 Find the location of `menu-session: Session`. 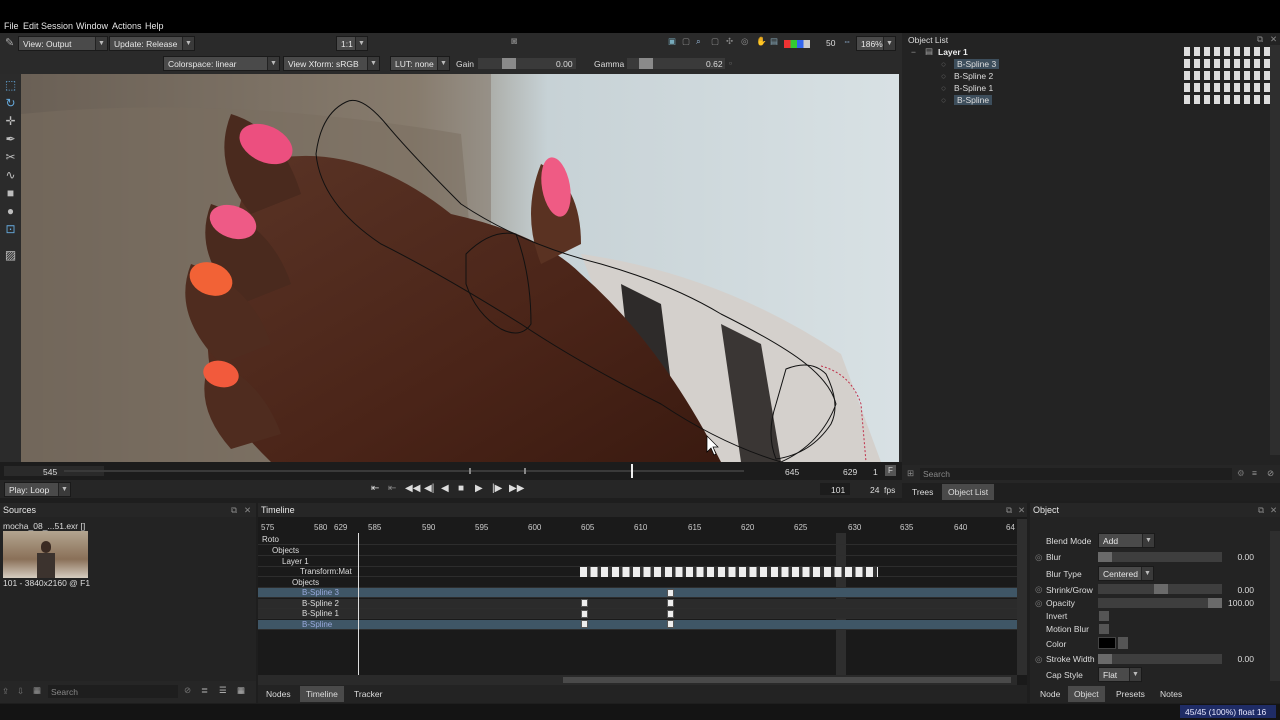

menu-session: Session is located at coordinates (57, 26).